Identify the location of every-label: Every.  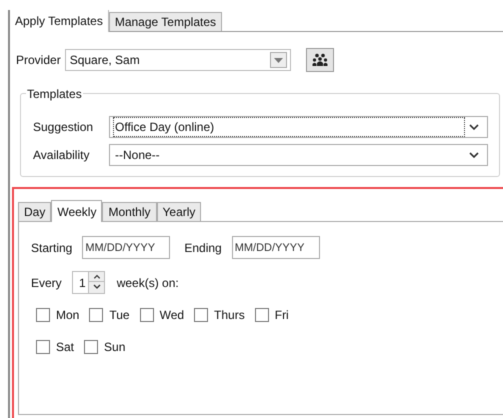
(46, 283).